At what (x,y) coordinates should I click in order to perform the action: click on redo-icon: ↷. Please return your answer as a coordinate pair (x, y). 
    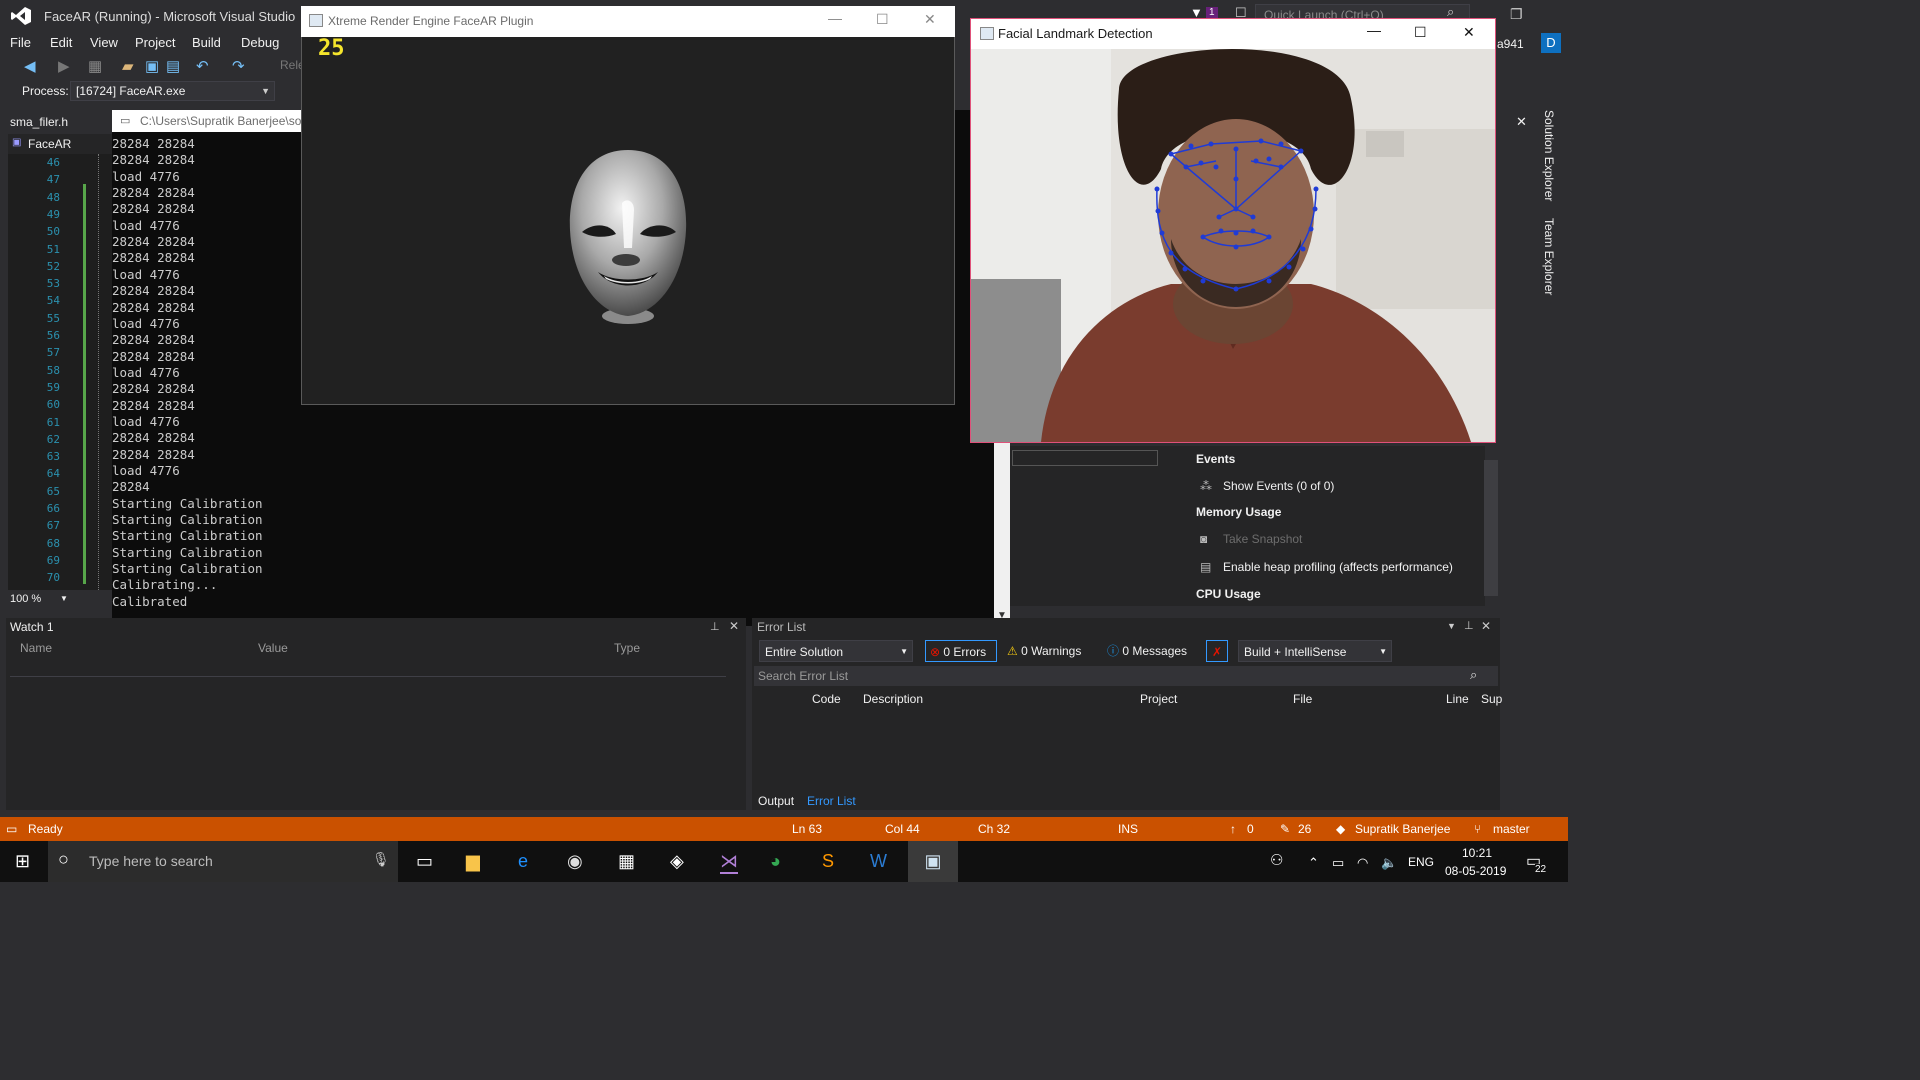
    Looking at the image, I should click on (238, 66).